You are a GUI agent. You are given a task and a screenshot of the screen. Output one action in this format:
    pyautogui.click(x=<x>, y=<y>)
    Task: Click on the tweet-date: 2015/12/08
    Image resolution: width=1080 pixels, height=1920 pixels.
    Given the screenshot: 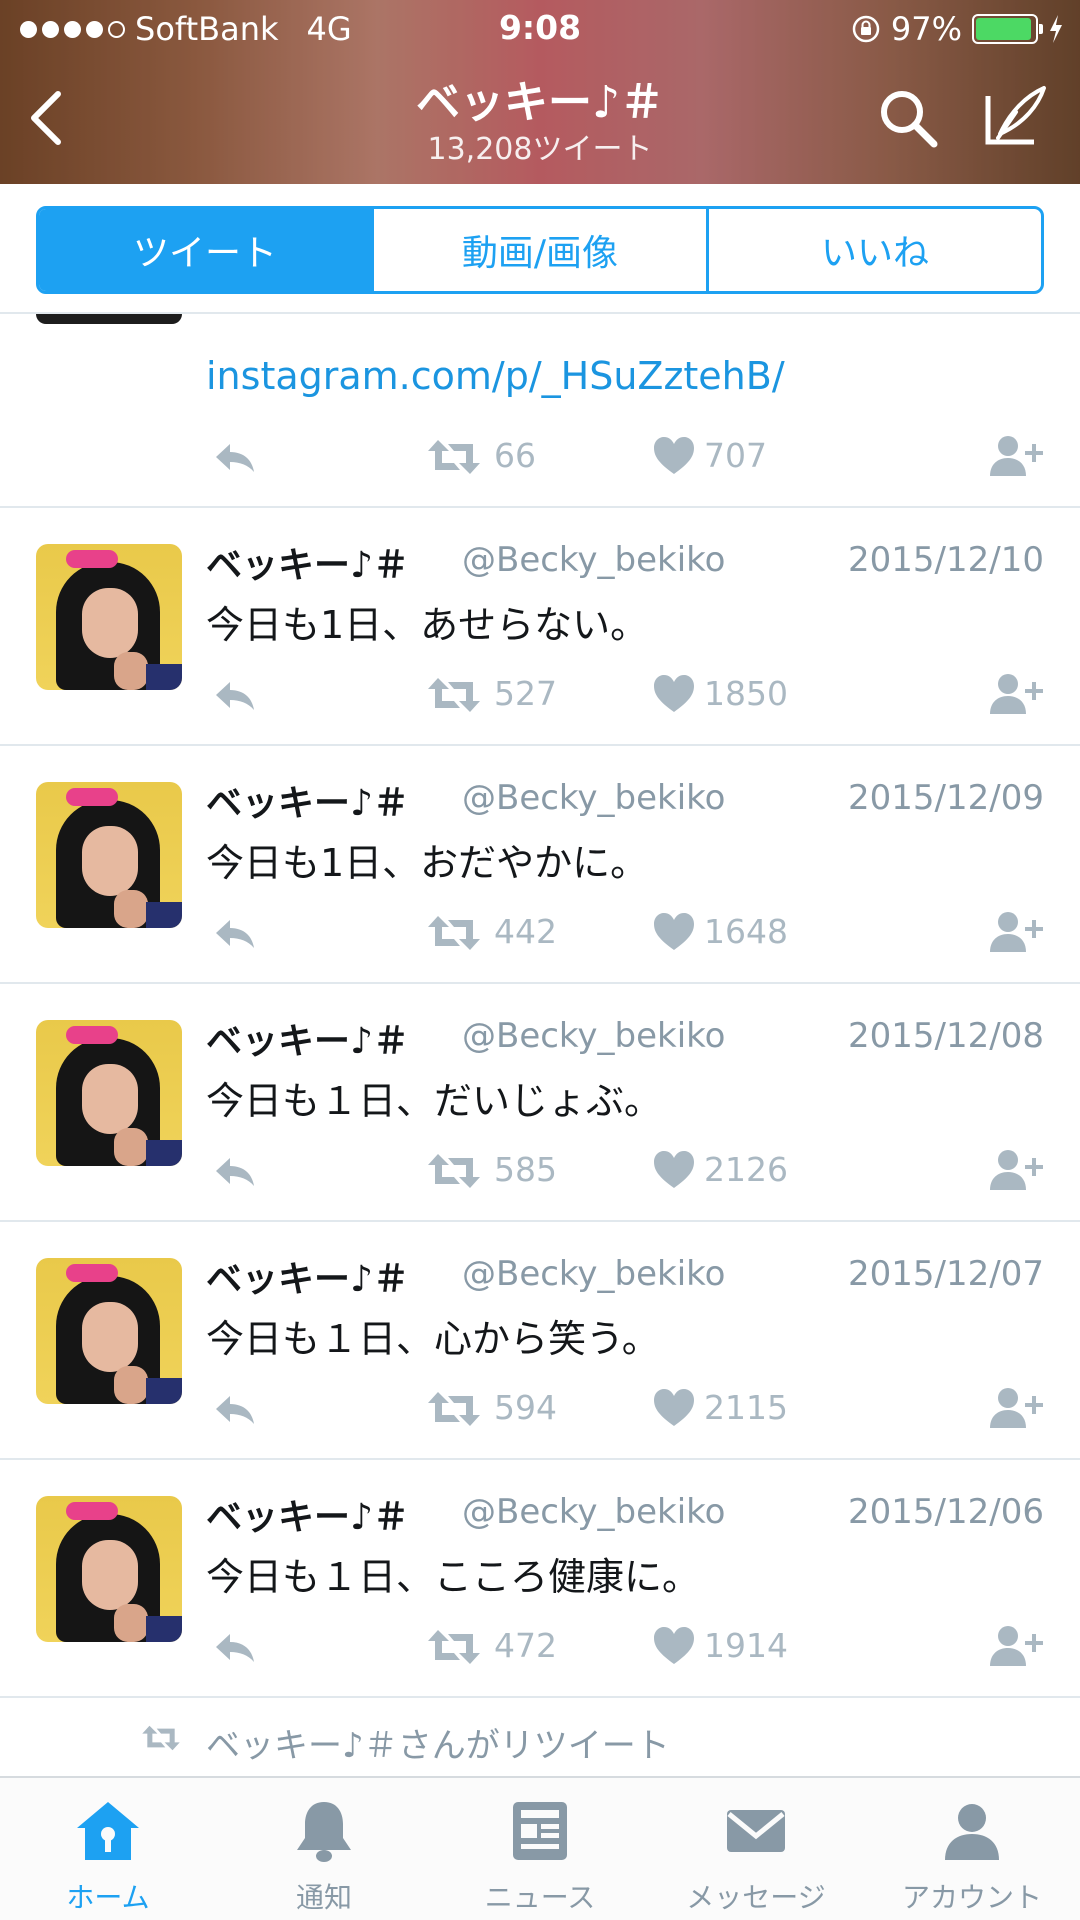 What is the action you would take?
    pyautogui.click(x=946, y=1036)
    